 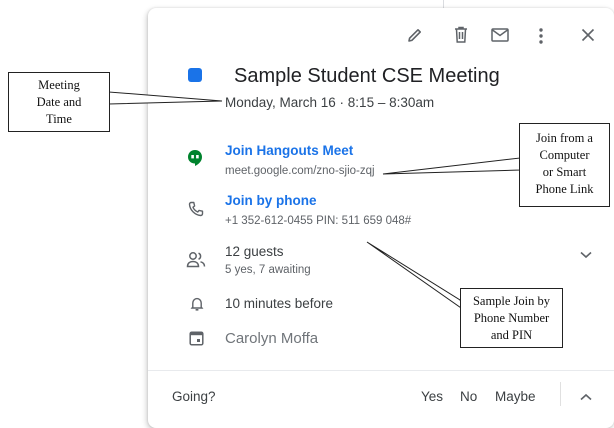 I want to click on background-divider, so click(x=443, y=4).